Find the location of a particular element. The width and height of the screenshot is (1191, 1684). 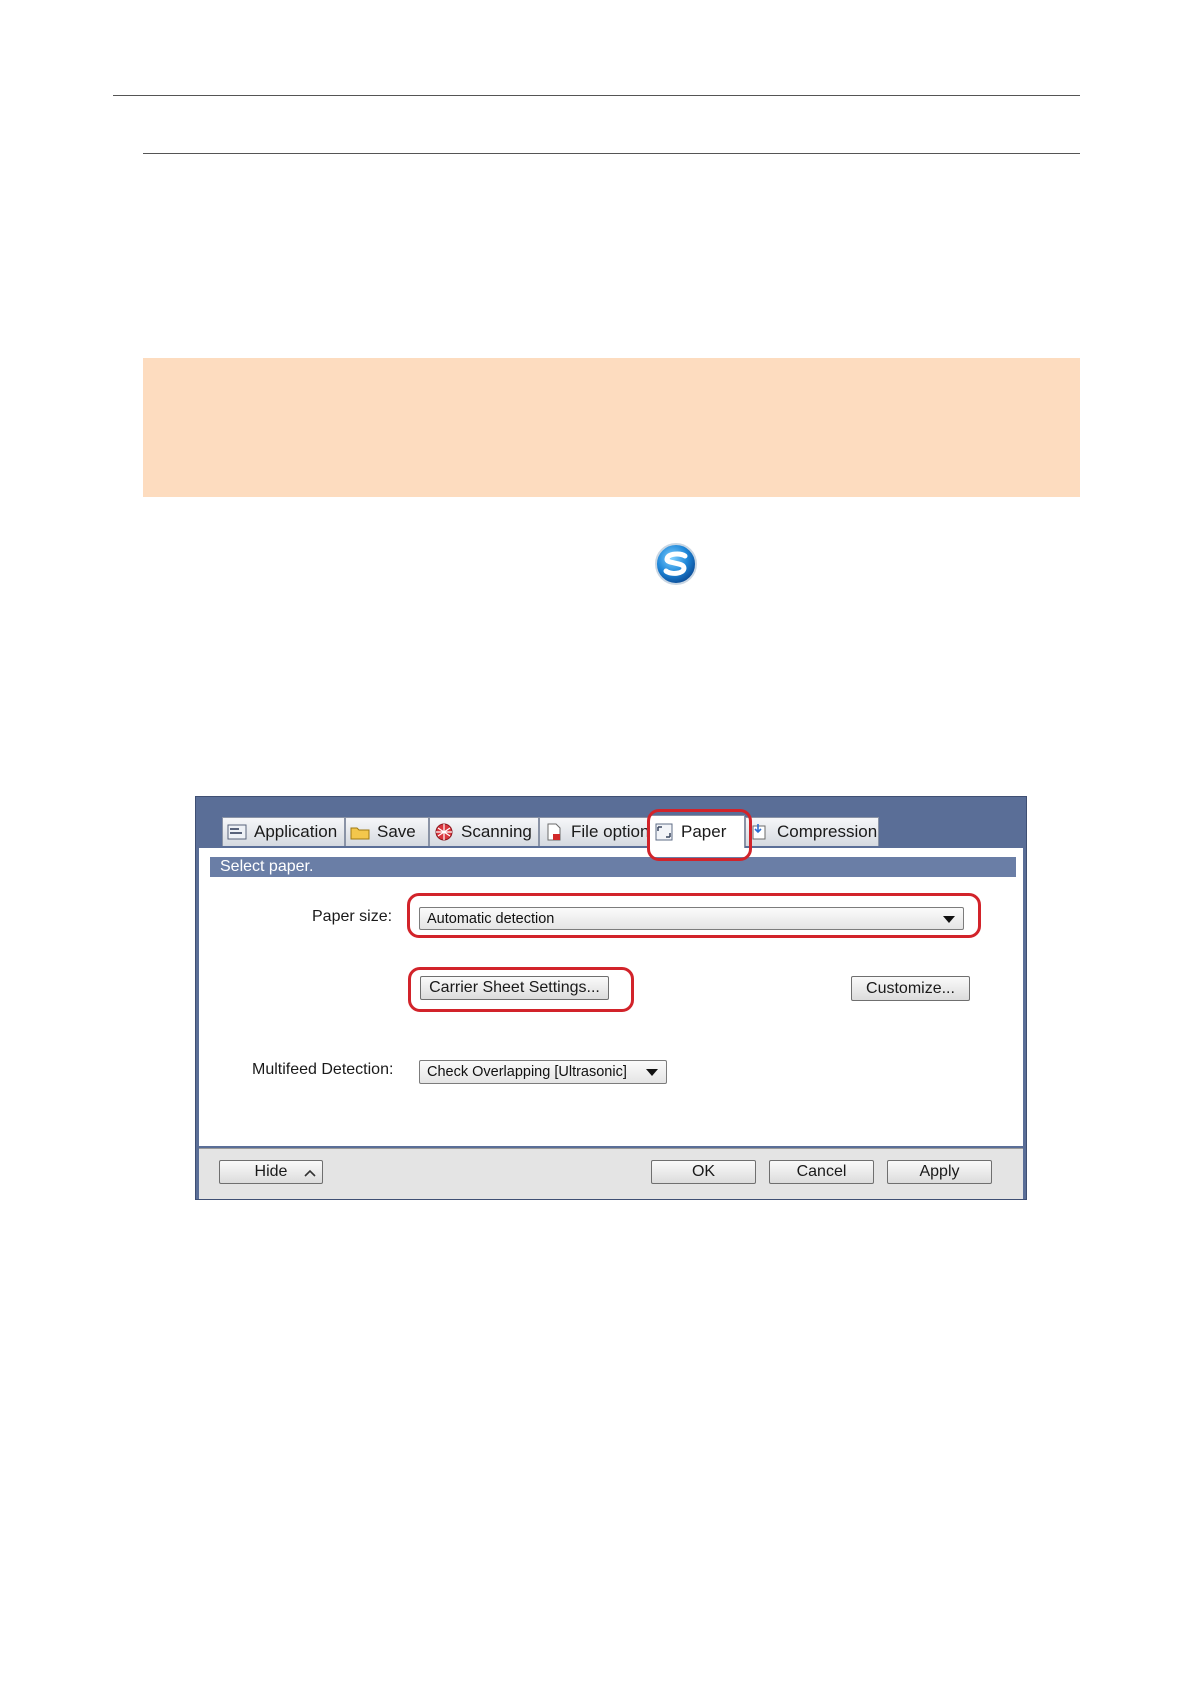

tab-application: Application is located at coordinates (283, 831).